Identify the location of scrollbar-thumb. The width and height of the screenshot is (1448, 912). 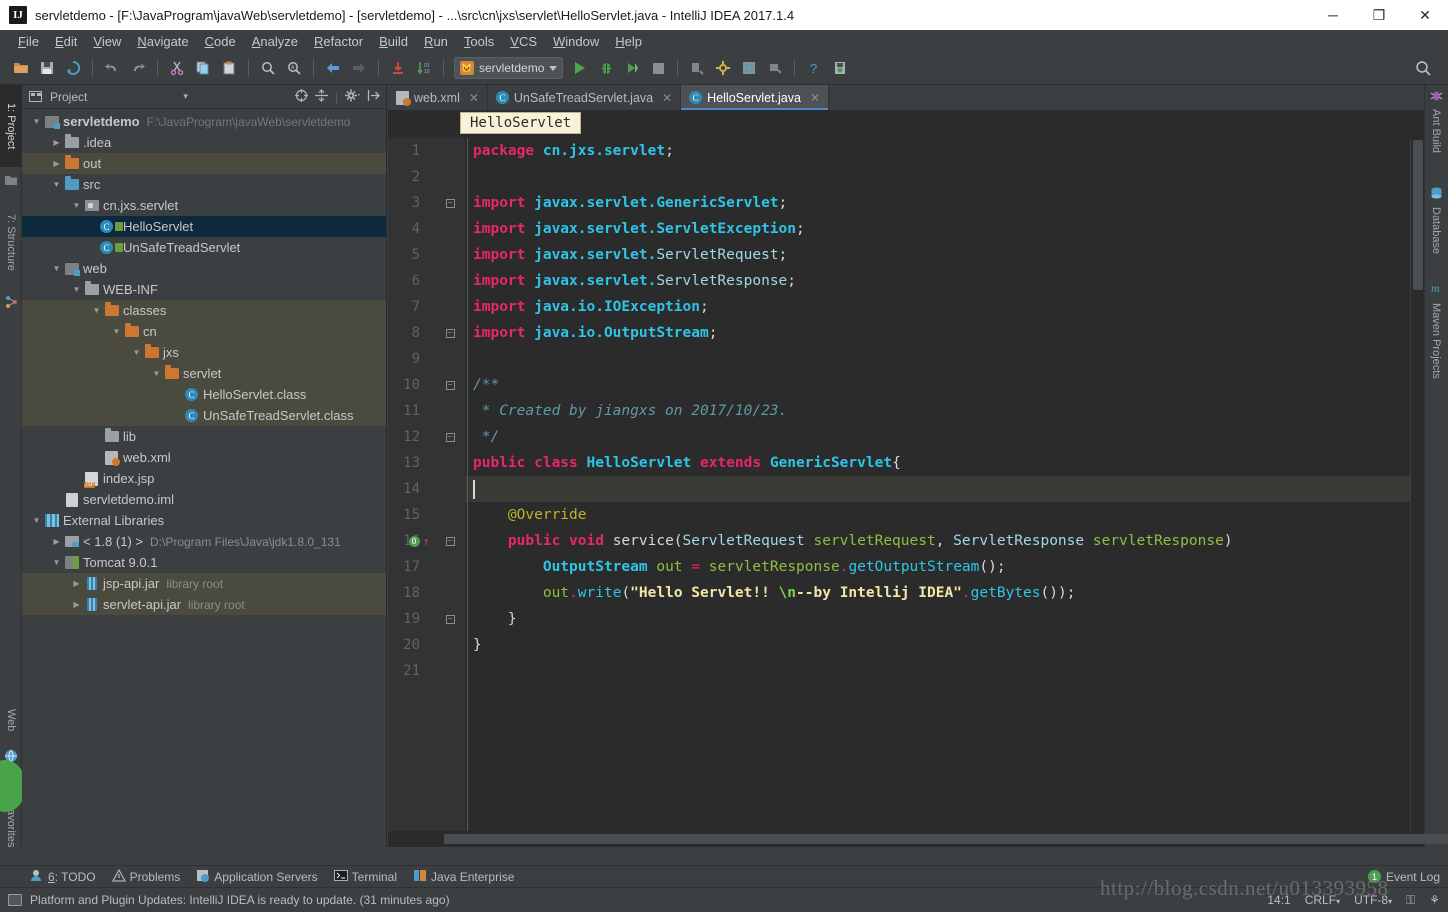
(946, 839).